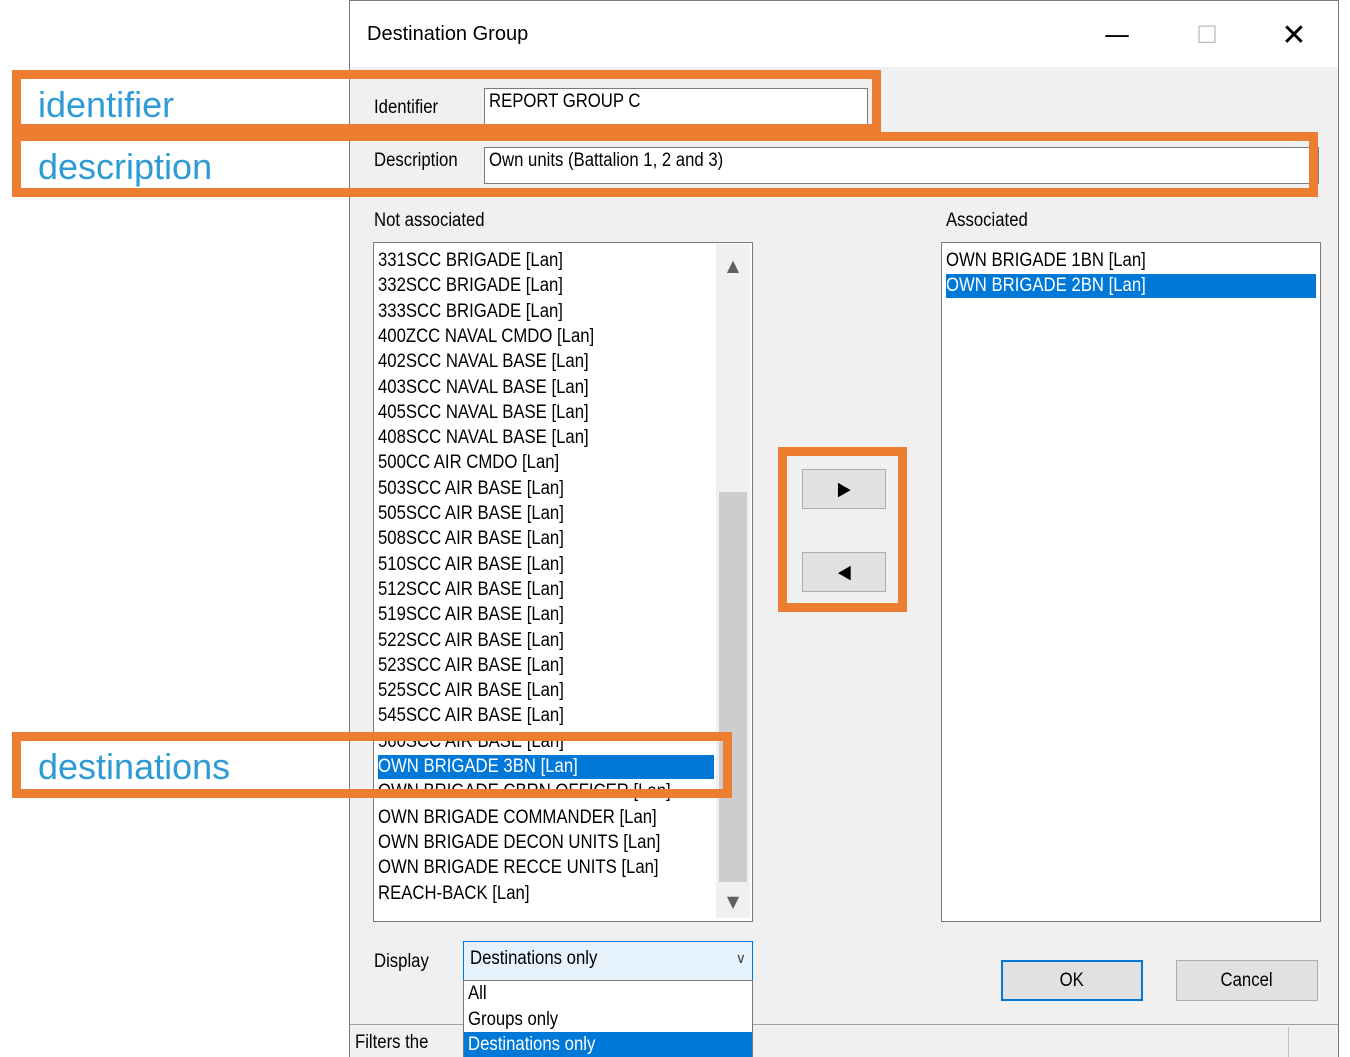  Describe the element at coordinates (470, 311) in the screenshot. I see `not-associated-item-label: 333SCC BRIGADE [Lan]` at that location.